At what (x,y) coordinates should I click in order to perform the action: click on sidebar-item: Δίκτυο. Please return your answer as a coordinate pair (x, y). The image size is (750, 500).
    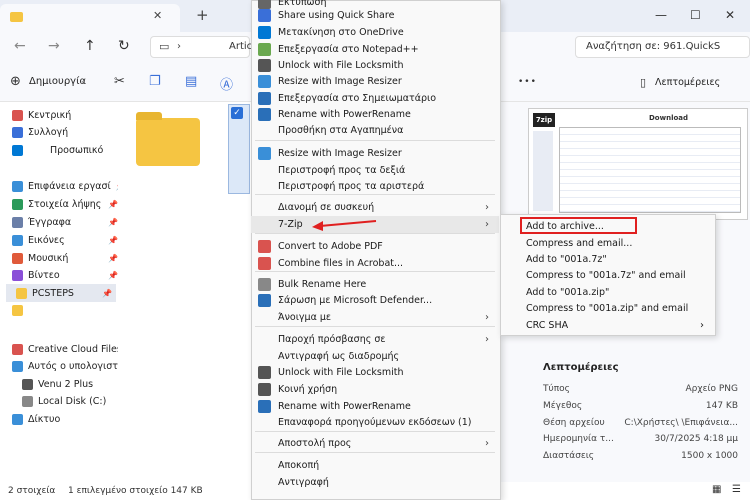
    Looking at the image, I should click on (67, 419).